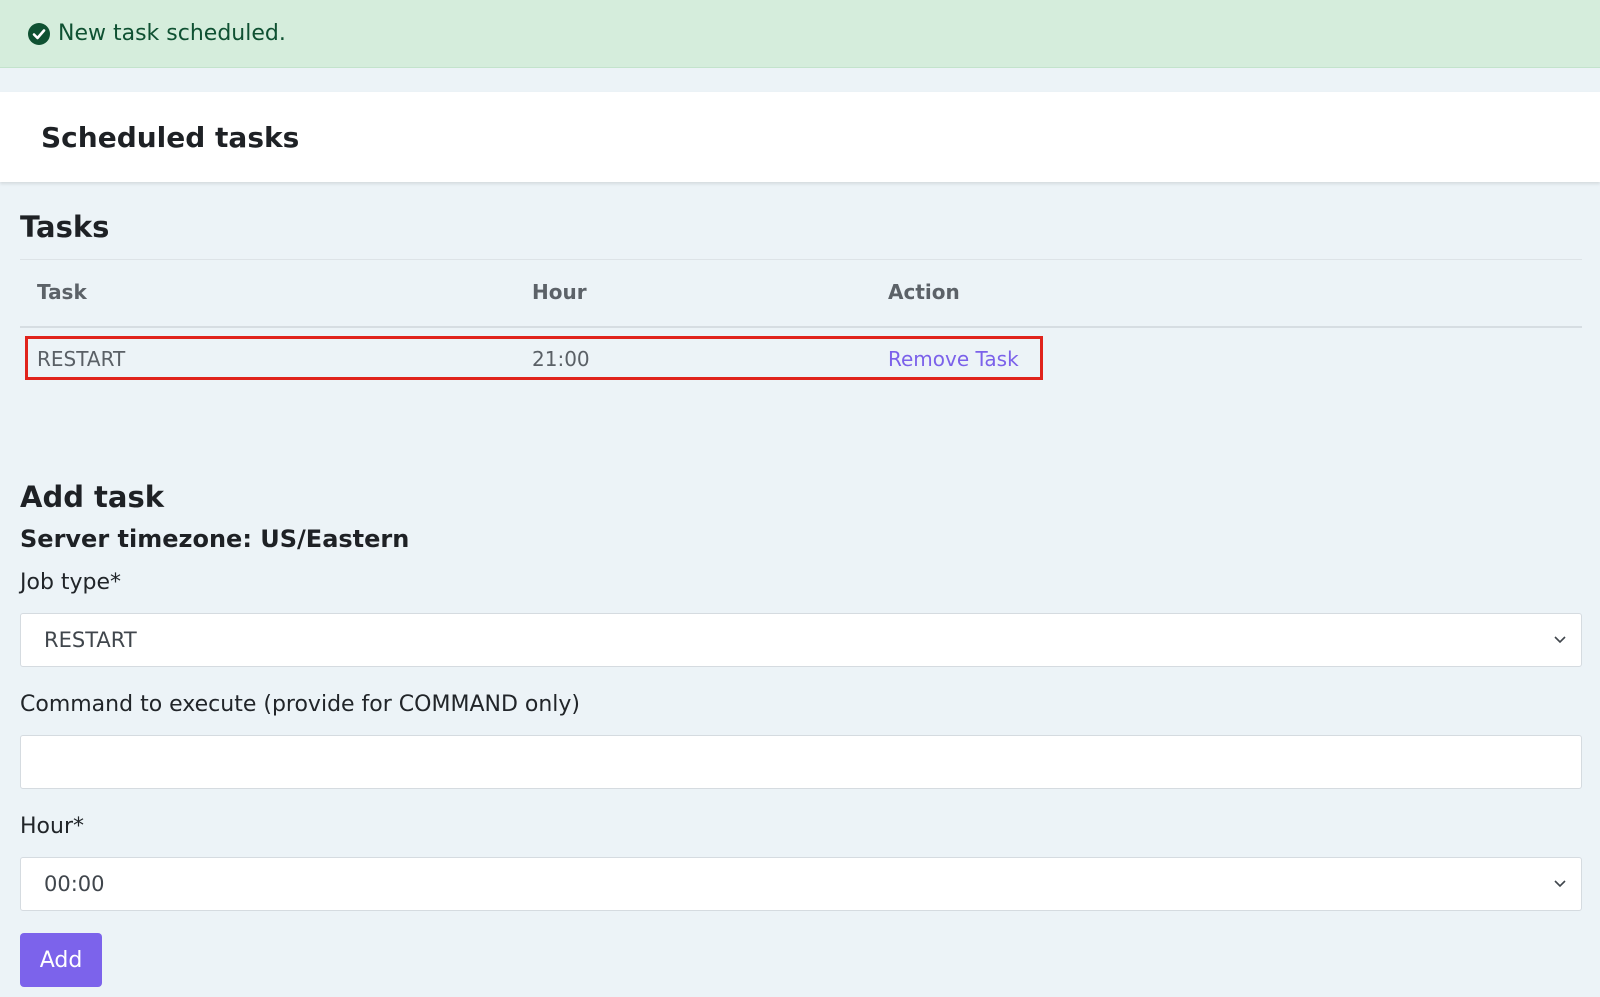 The height and width of the screenshot is (997, 1600). What do you see at coordinates (953, 359) in the screenshot?
I see `remove-task-link: Remove Task` at bounding box center [953, 359].